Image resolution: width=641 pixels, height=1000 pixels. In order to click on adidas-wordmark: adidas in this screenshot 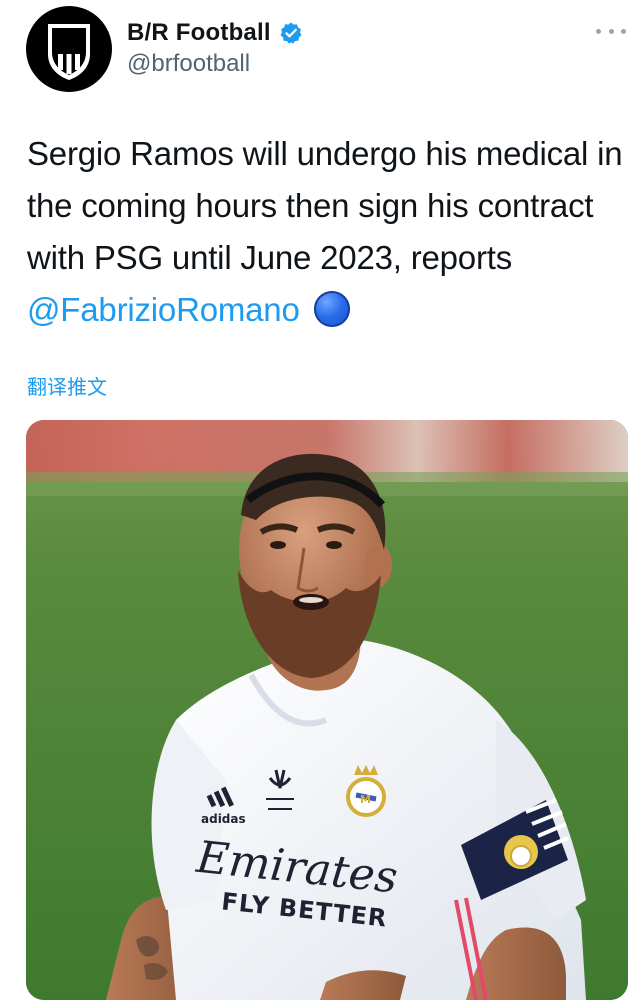, I will do `click(223, 819)`.